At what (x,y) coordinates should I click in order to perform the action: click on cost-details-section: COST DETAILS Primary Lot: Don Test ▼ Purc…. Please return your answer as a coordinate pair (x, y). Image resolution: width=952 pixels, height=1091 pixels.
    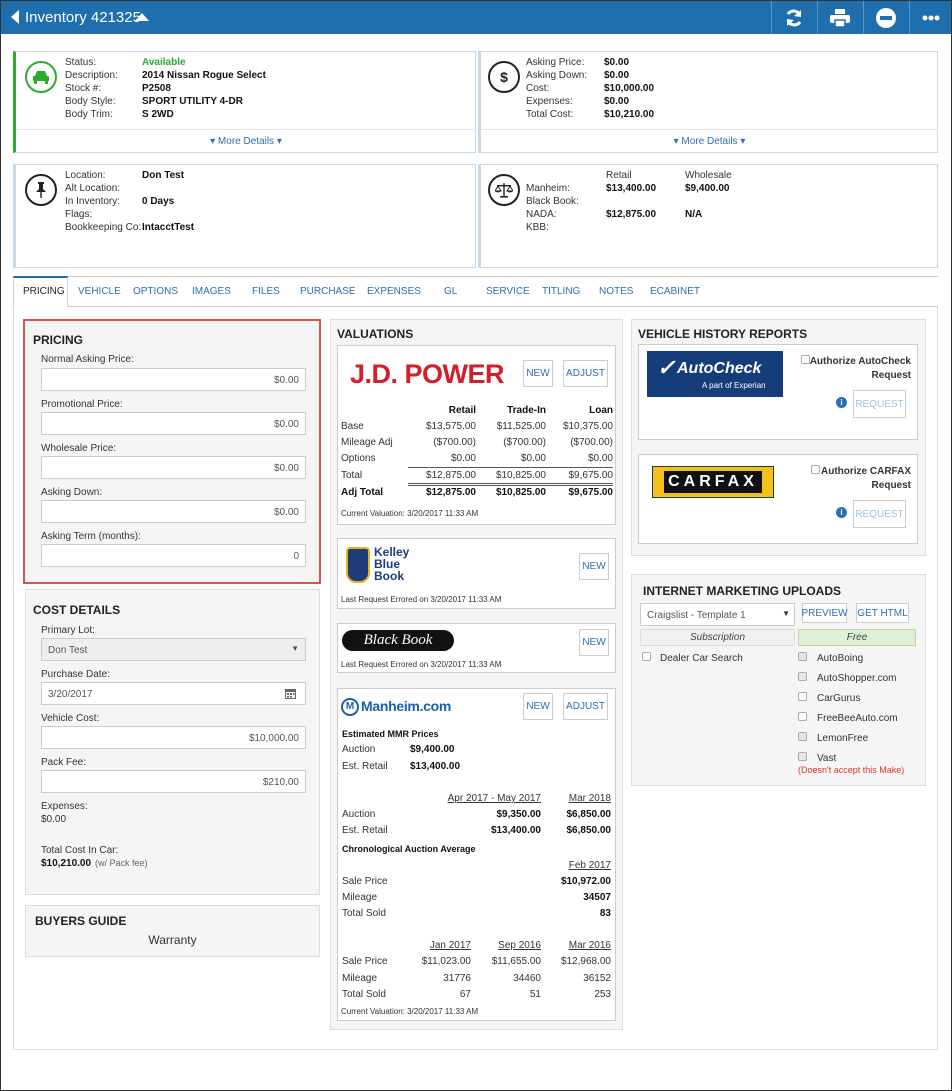
    Looking at the image, I should click on (172, 742).